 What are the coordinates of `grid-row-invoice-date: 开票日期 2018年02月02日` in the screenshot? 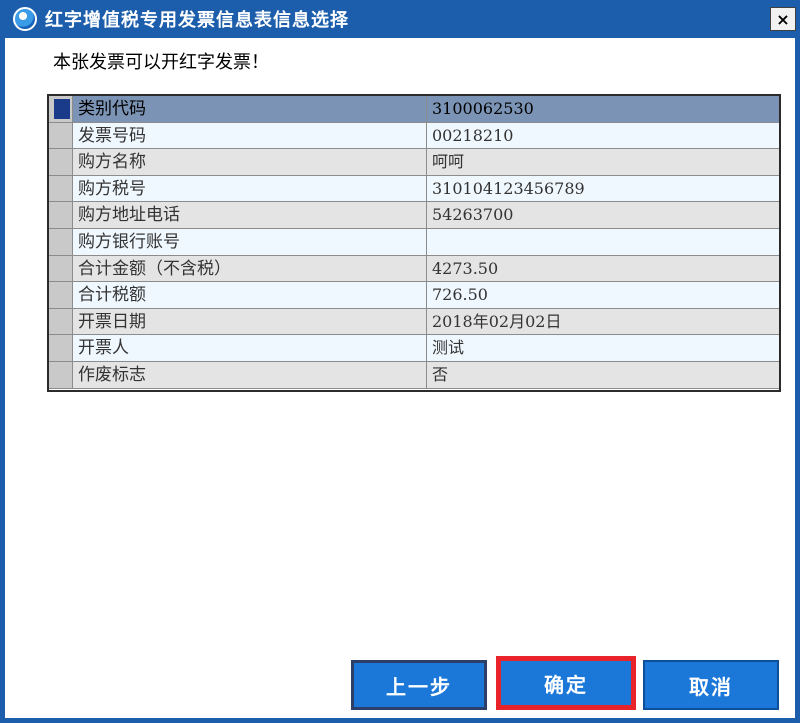 It's located at (414, 322).